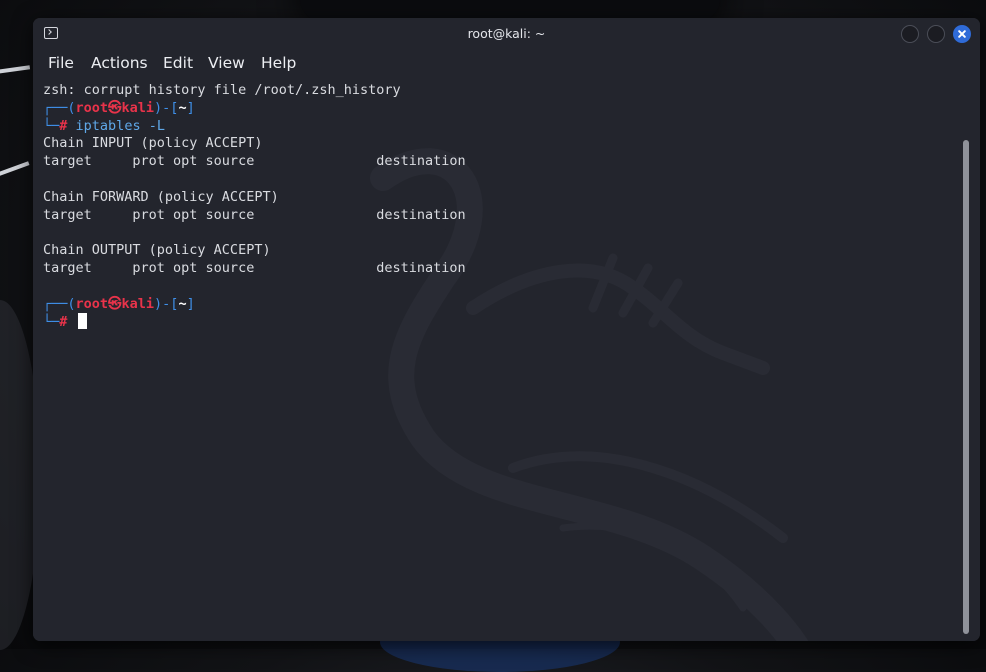 The height and width of the screenshot is (672, 986). What do you see at coordinates (61, 63) in the screenshot?
I see `menu-file: File` at bounding box center [61, 63].